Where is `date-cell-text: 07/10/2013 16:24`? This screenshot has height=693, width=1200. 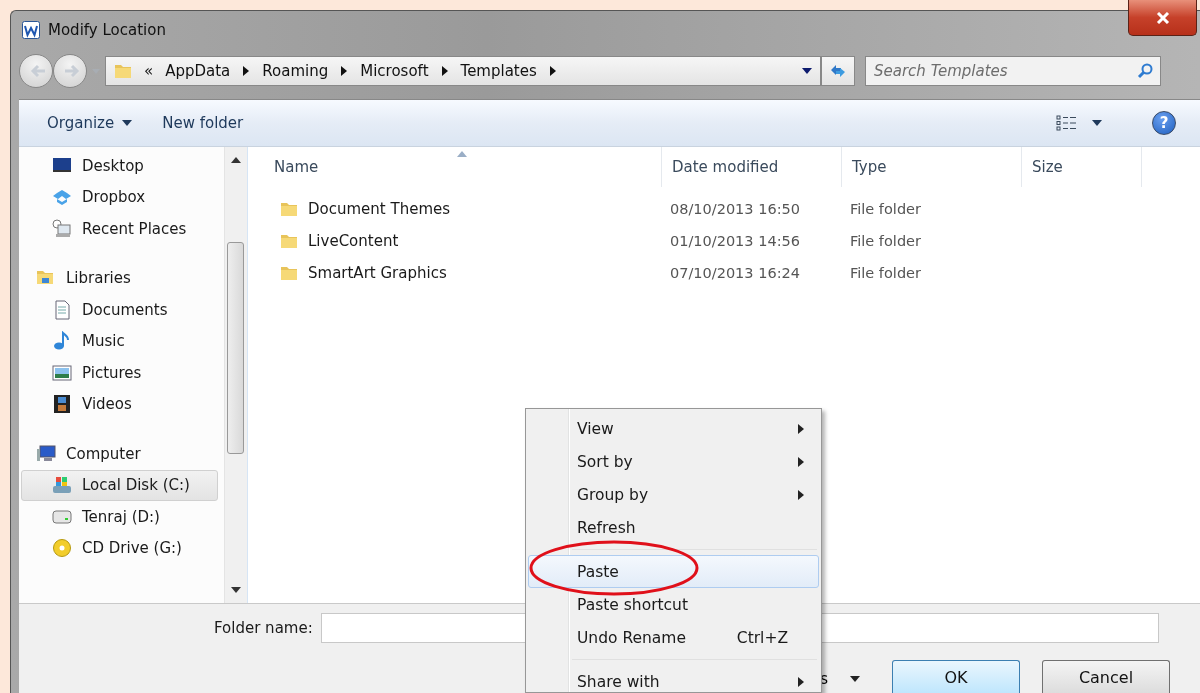
date-cell-text: 07/10/2013 16:24 is located at coordinates (735, 273).